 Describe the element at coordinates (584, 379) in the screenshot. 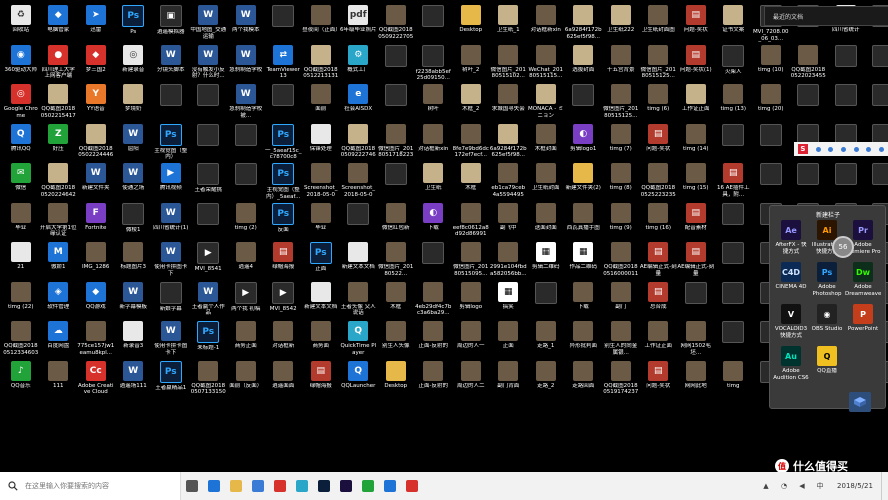

I see `desktop-icon: 走路回面` at that location.